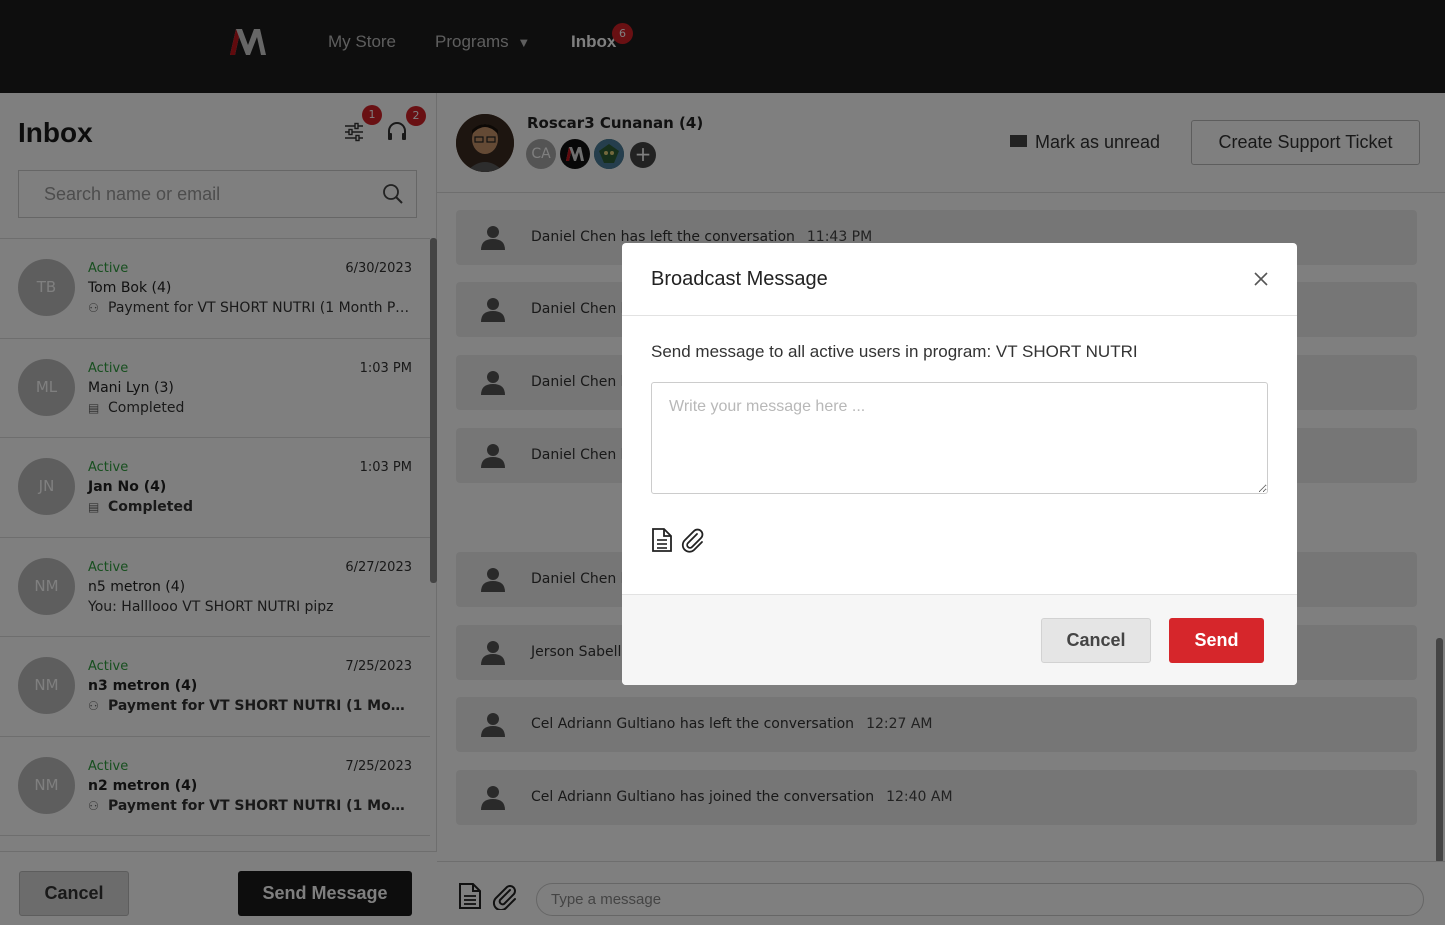 Image resolution: width=1445 pixels, height=925 pixels. Describe the element at coordinates (959, 438) in the screenshot. I see `broadcast-message-input` at that location.